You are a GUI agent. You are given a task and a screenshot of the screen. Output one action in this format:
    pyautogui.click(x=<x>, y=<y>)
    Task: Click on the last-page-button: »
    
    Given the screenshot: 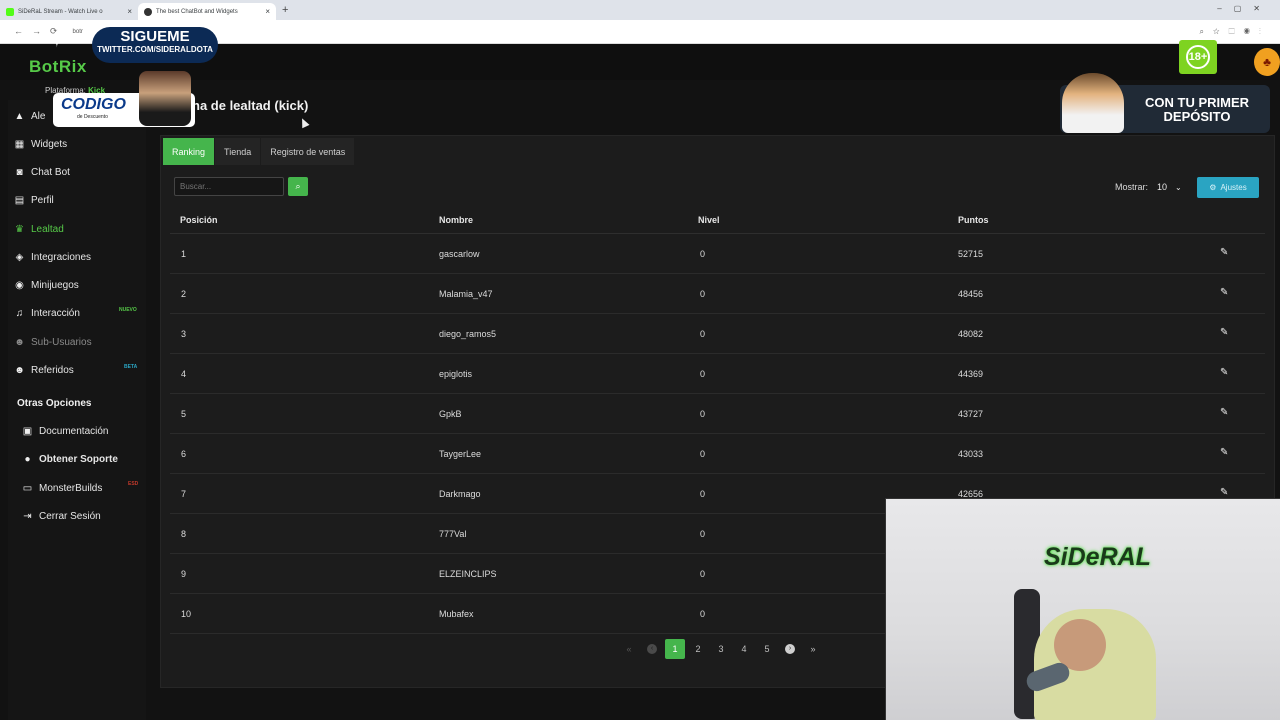 What is the action you would take?
    pyautogui.click(x=813, y=649)
    